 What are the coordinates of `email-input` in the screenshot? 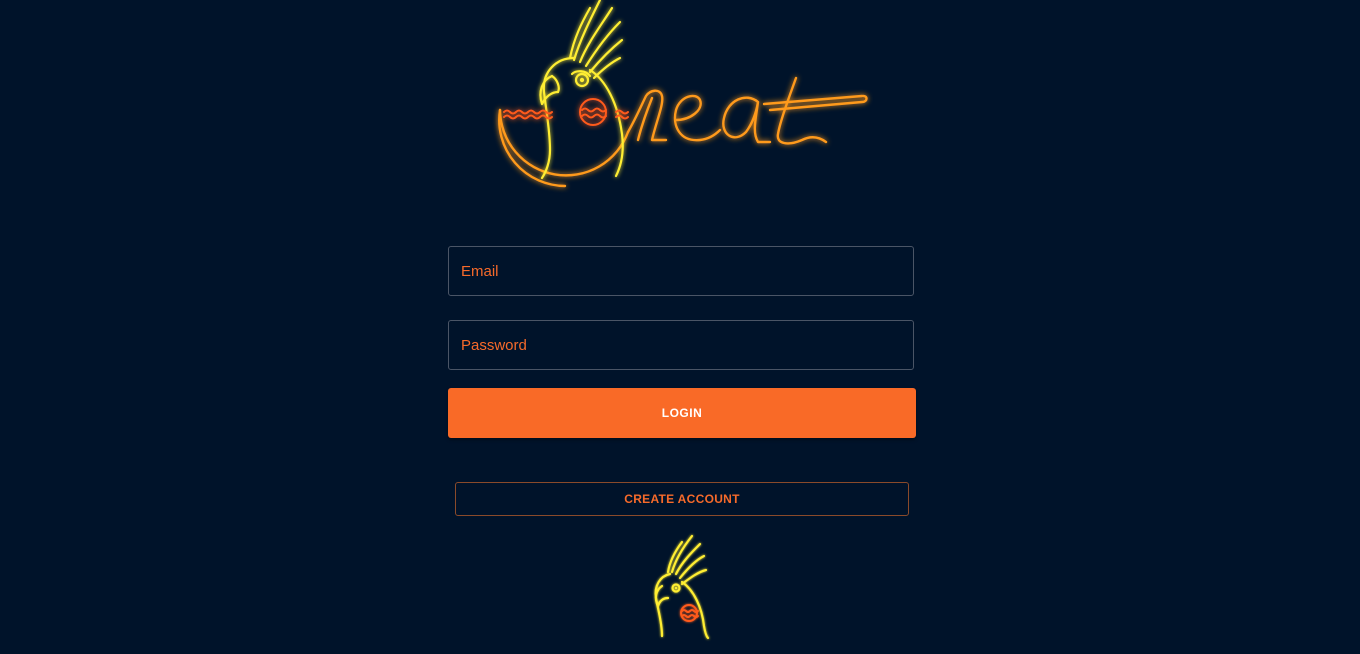 It's located at (681, 271).